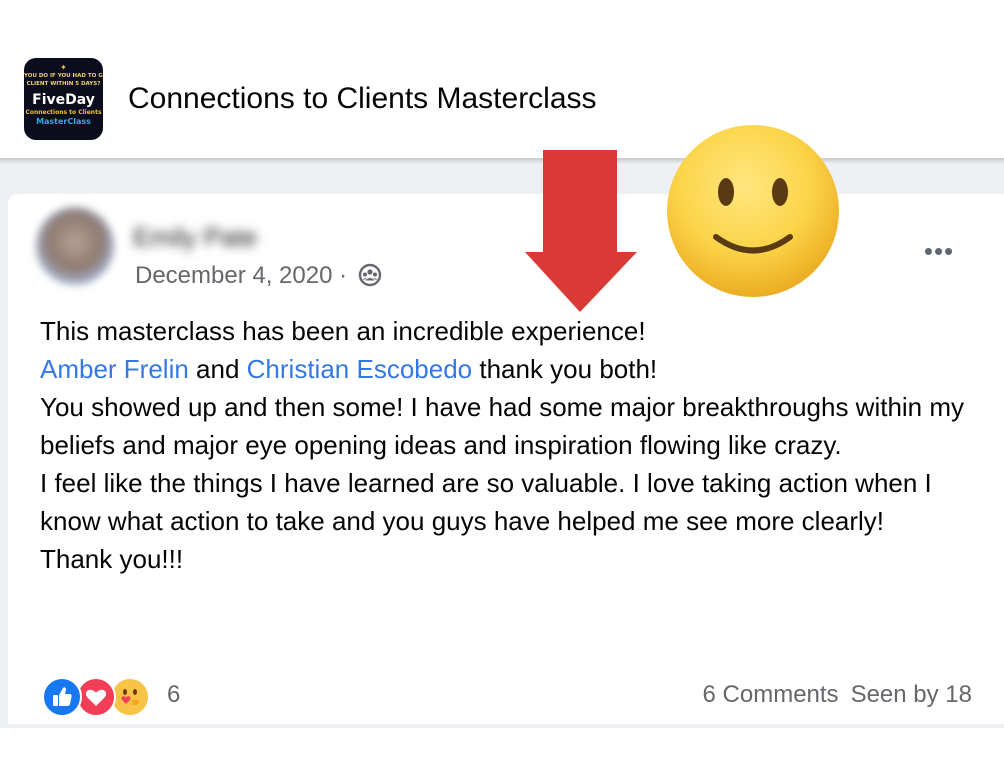  Describe the element at coordinates (370, 278) in the screenshot. I see `group-icon` at that location.